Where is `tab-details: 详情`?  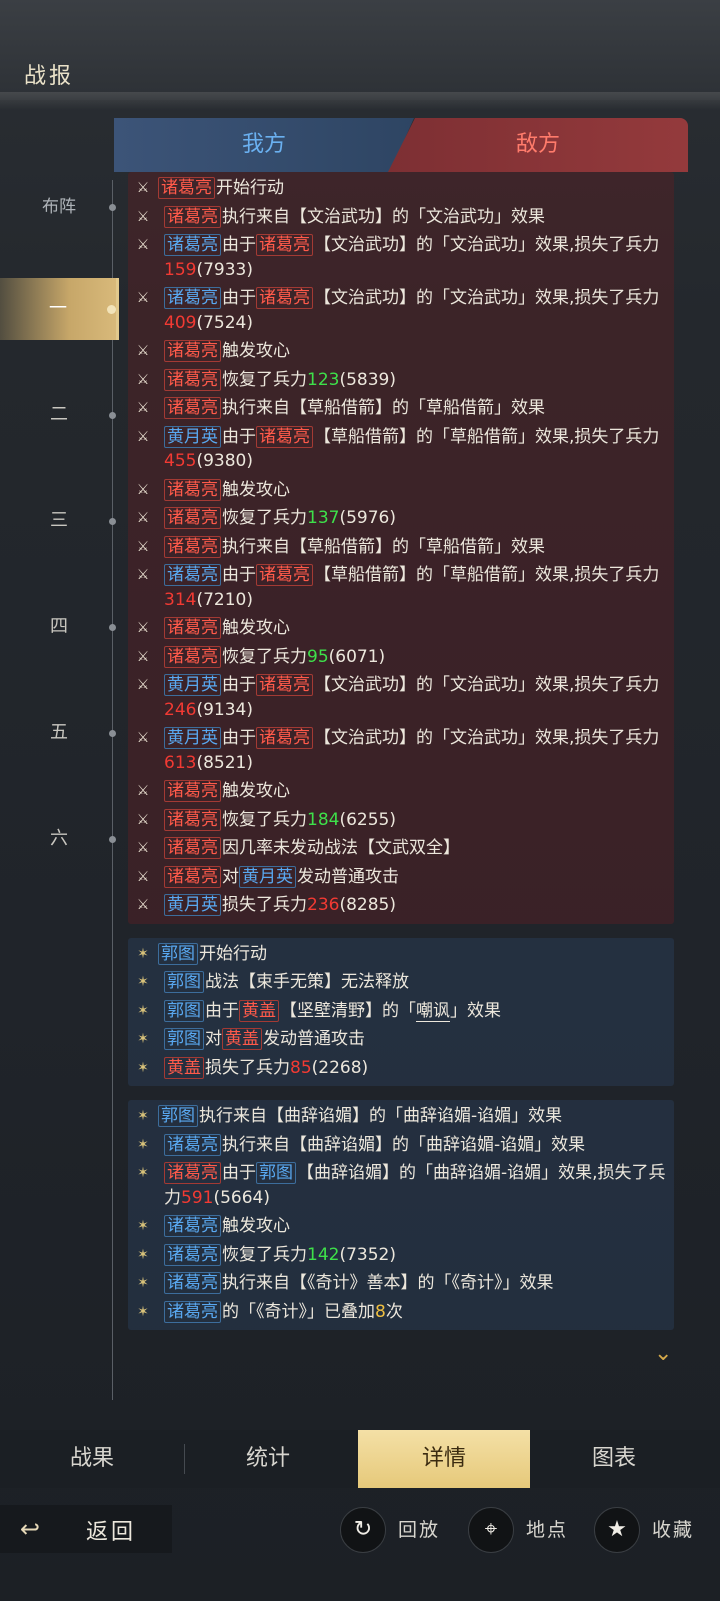
tab-details: 详情 is located at coordinates (444, 1459).